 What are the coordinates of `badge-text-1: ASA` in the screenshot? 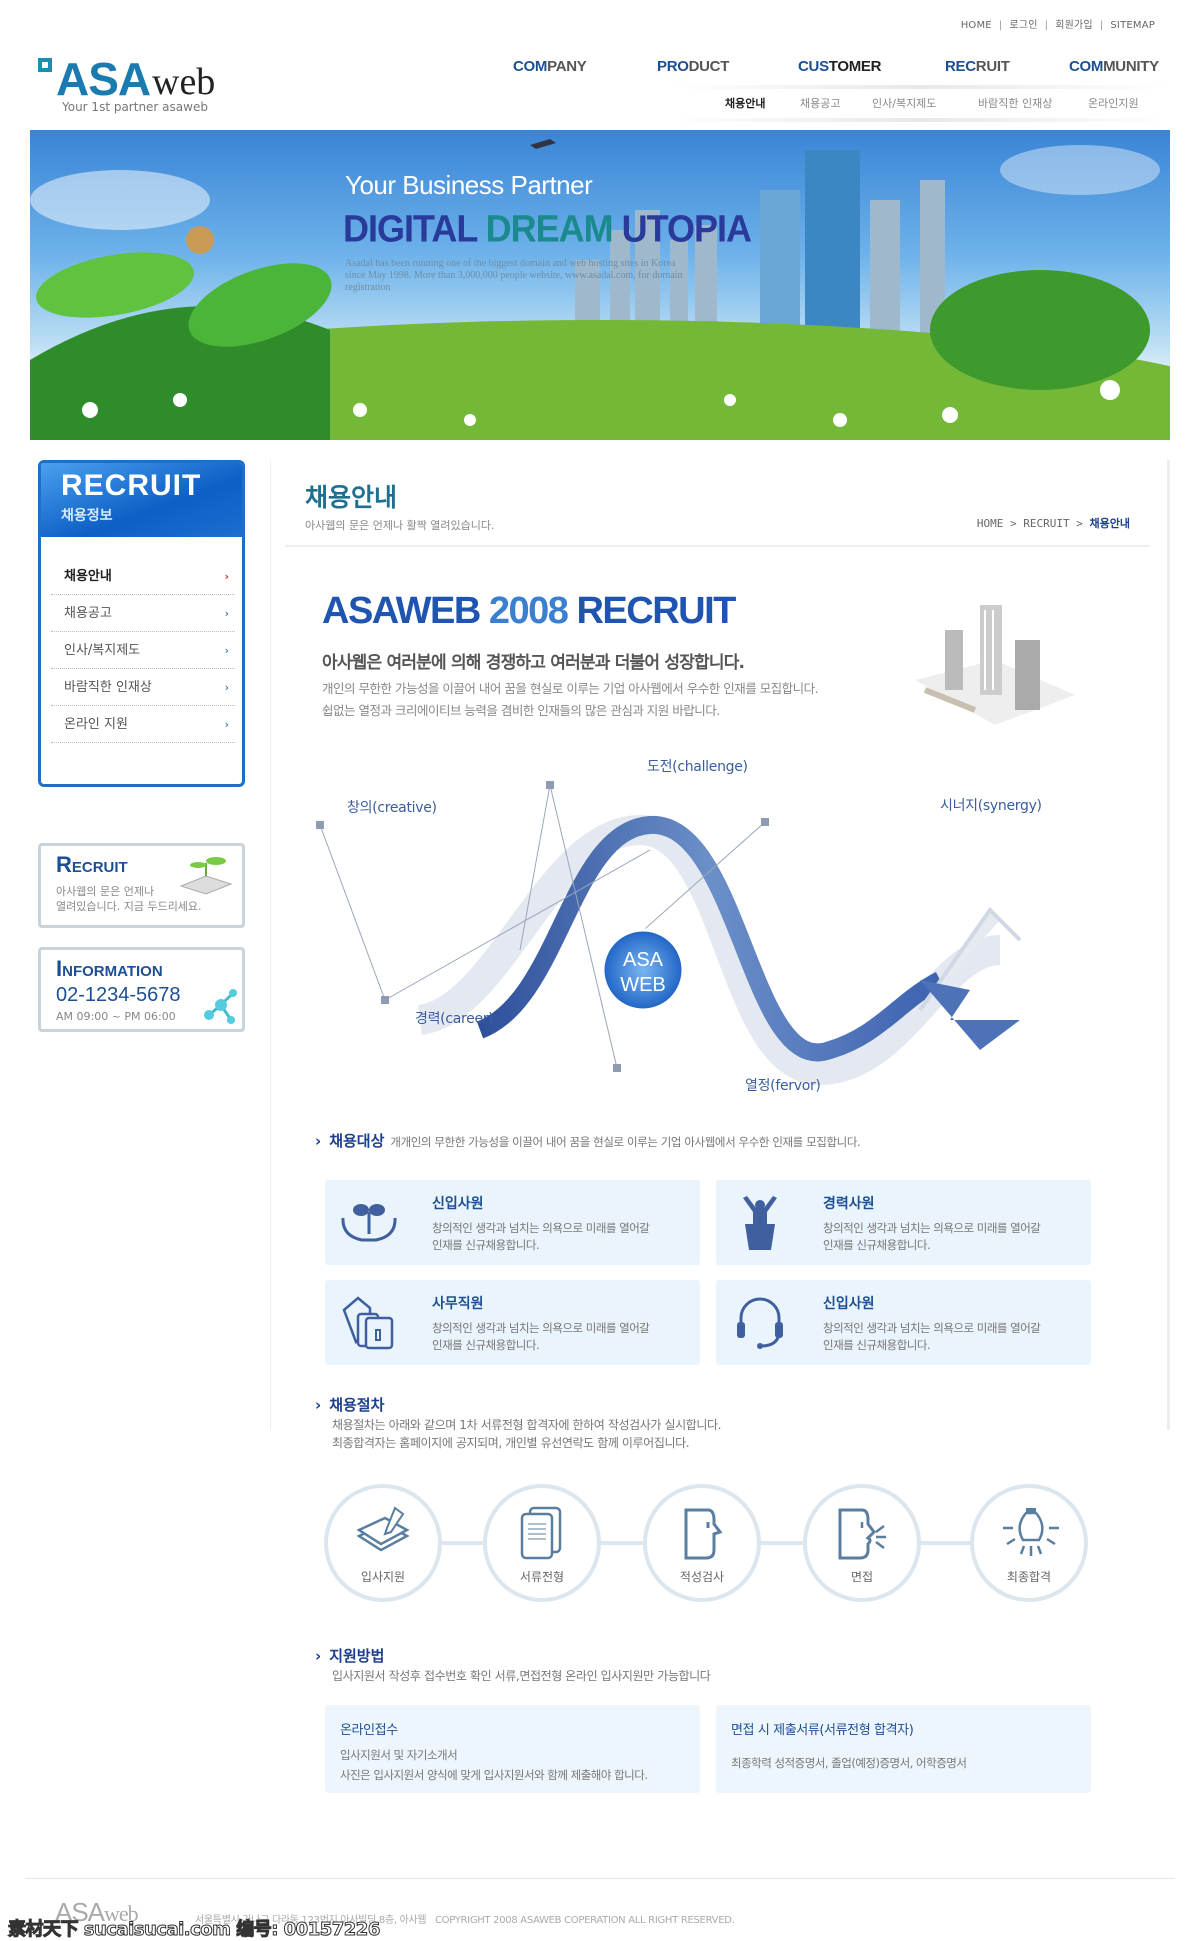 It's located at (643, 960).